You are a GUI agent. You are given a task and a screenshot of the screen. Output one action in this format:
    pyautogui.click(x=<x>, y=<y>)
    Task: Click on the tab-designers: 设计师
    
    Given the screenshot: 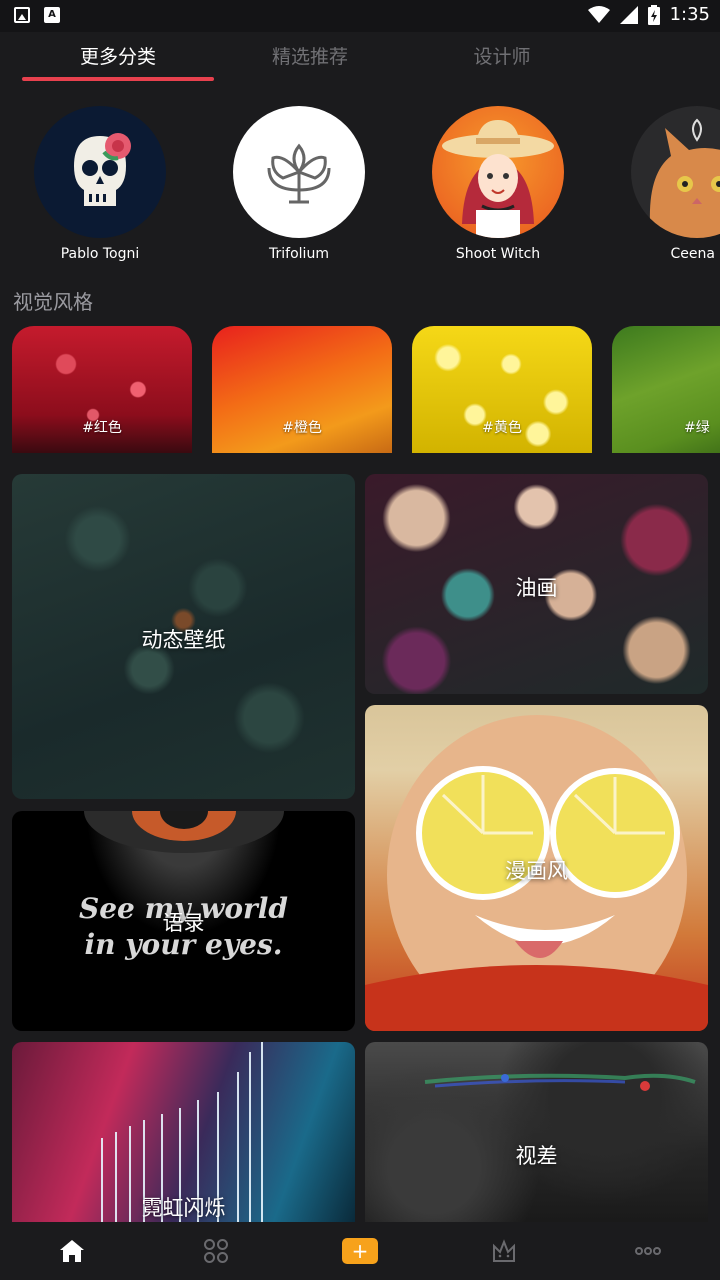 What is the action you would take?
    pyautogui.click(x=502, y=55)
    